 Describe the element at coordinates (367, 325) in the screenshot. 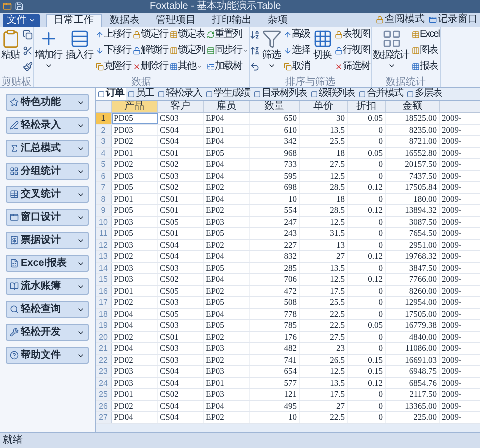

I see `table-cell: 0.05` at that location.